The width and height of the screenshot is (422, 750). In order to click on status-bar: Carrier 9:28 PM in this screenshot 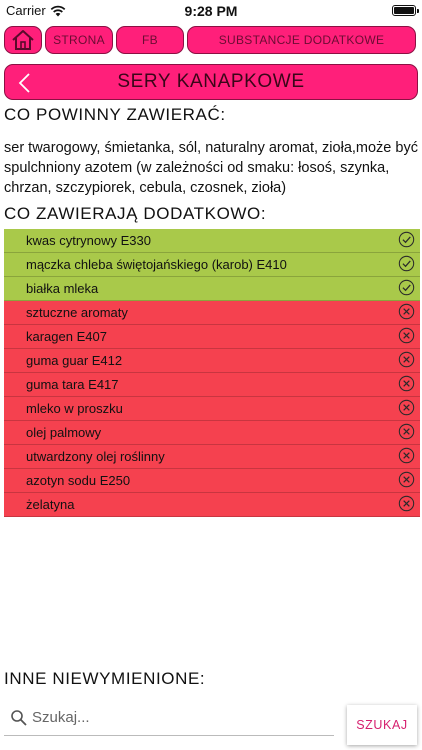, I will do `click(211, 11)`.